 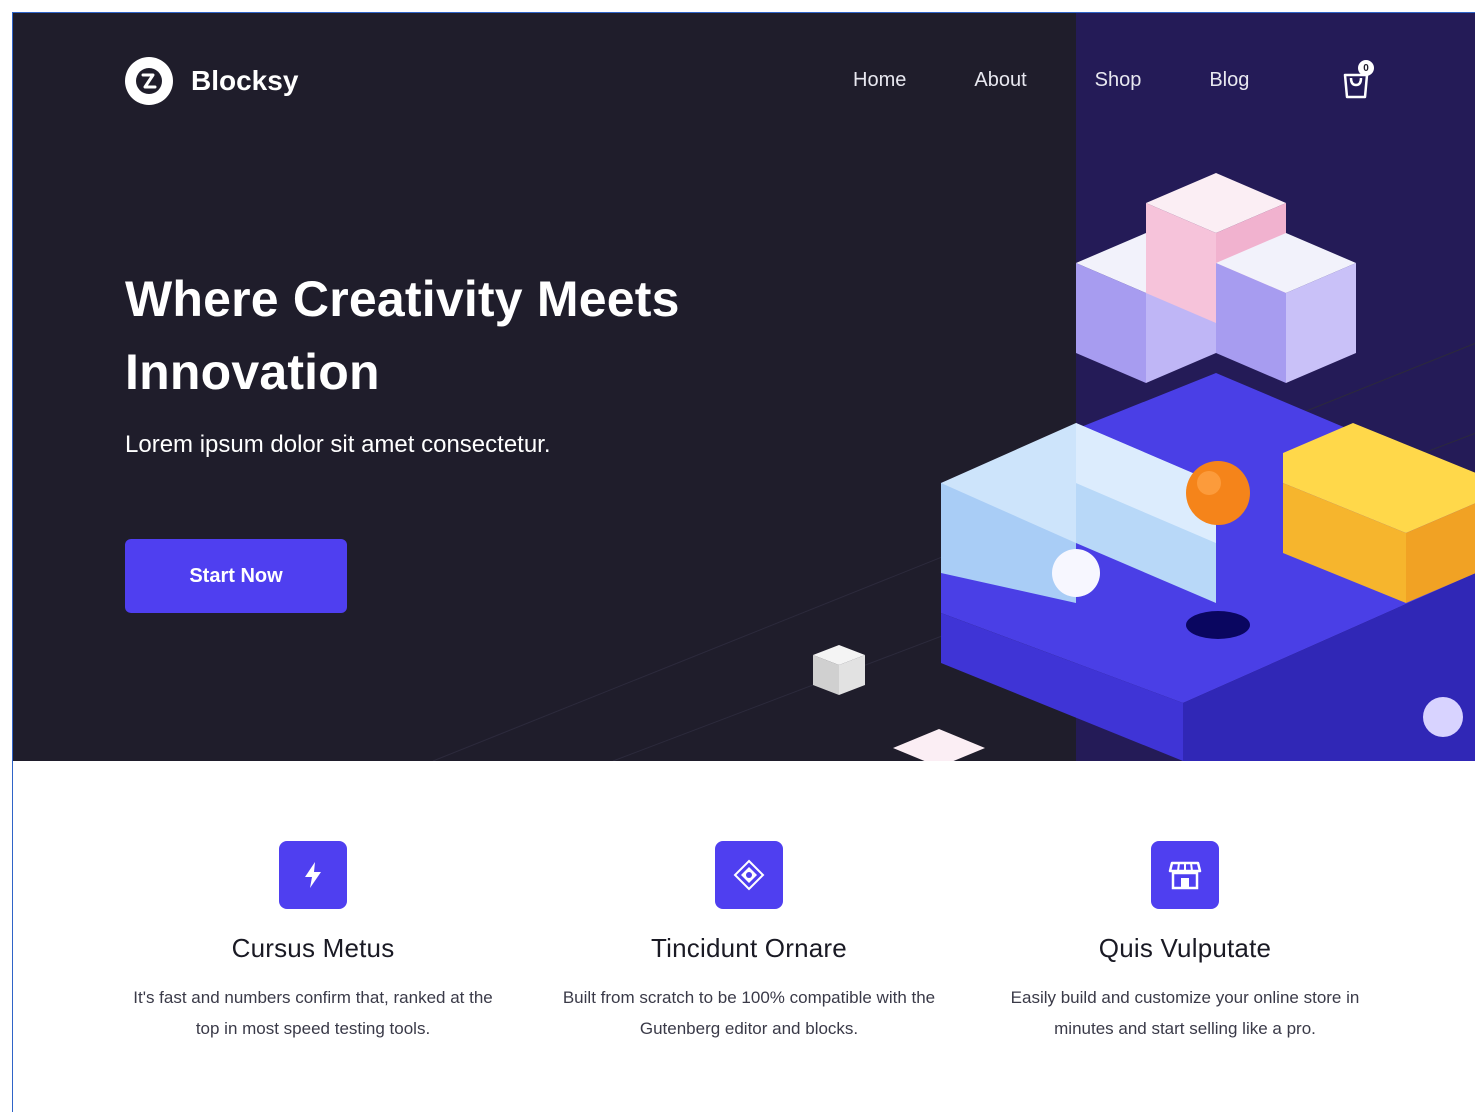 I want to click on brand: Blocksy, so click(x=211, y=81).